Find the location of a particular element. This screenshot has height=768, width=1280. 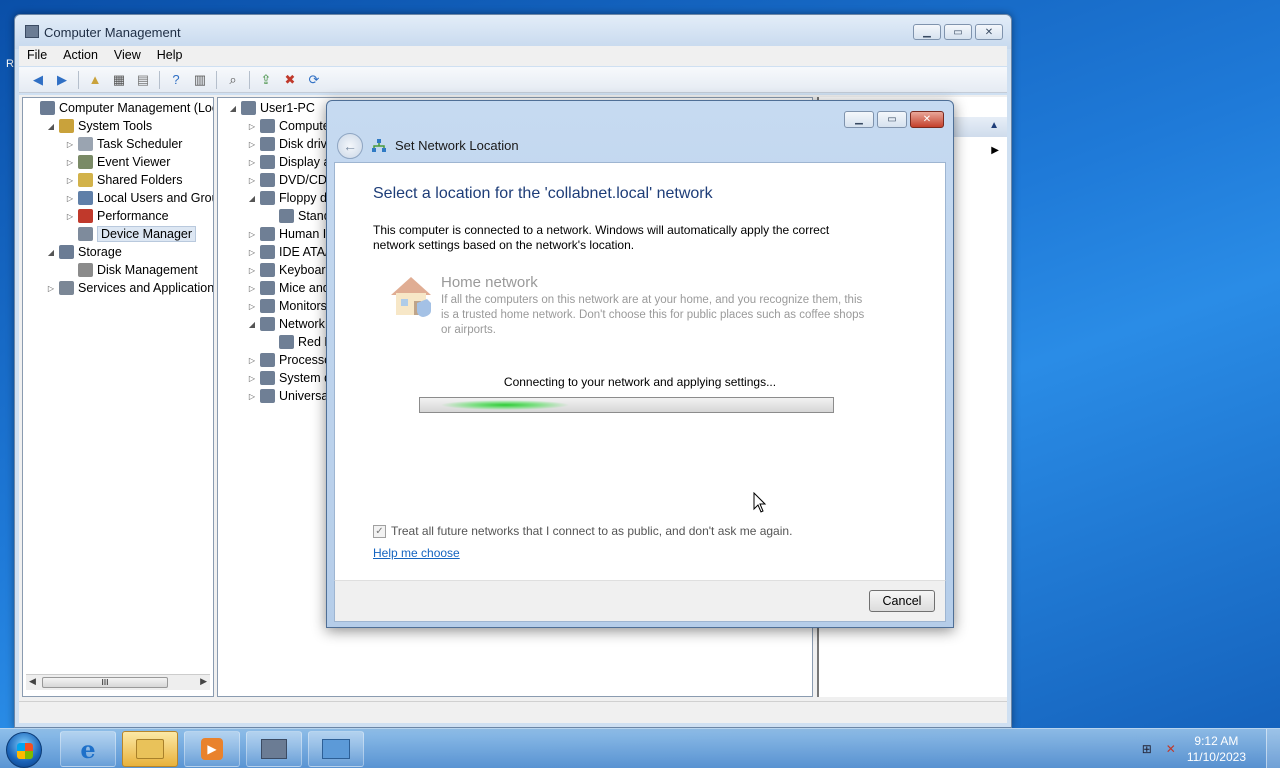

menu-file: File is located at coordinates (37, 56).